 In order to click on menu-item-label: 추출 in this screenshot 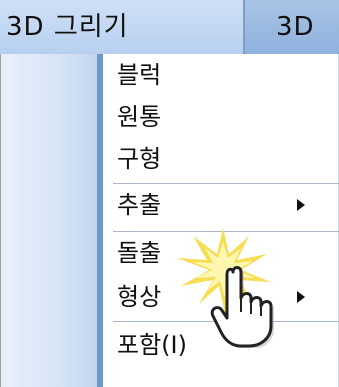, I will do `click(139, 205)`.